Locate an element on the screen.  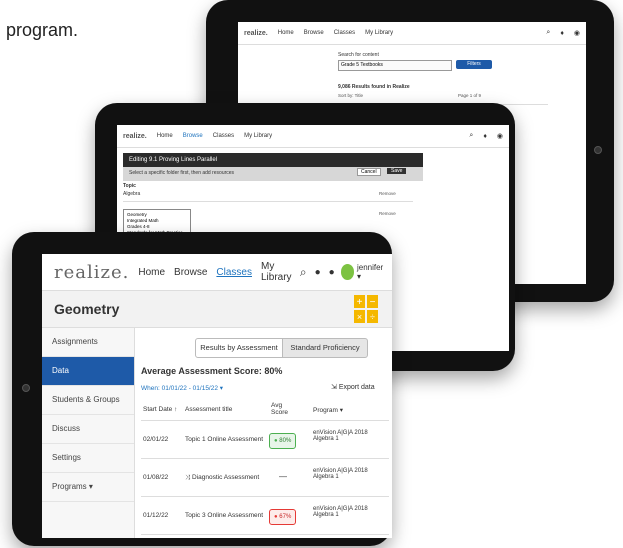
sidebar-item-students: Students & Groups is located at coordinates (88, 400).